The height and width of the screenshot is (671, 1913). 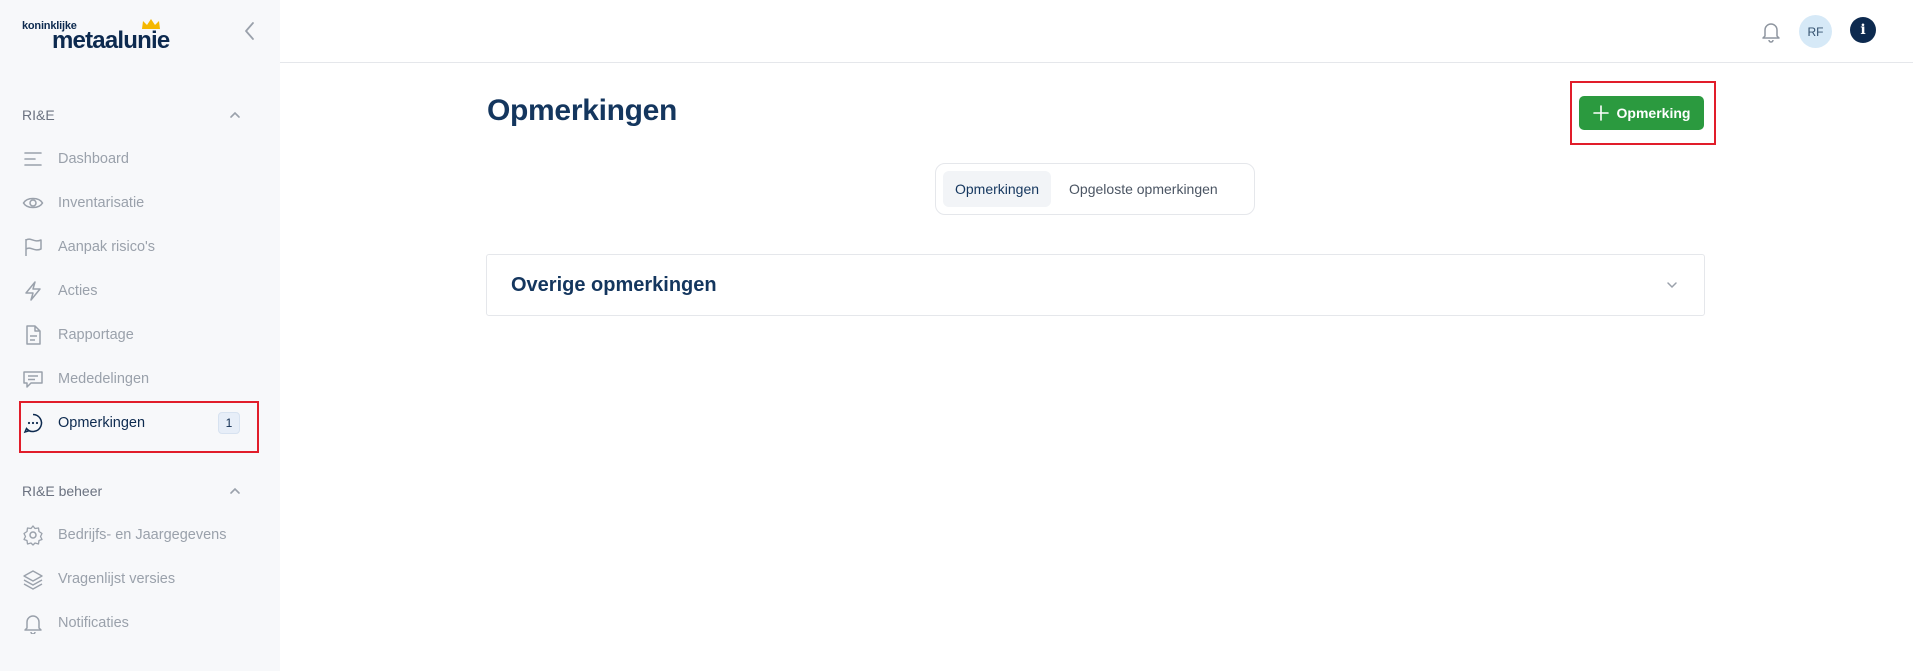 What do you see at coordinates (62, 491) in the screenshot?
I see `section-label: RI&E beheer` at bounding box center [62, 491].